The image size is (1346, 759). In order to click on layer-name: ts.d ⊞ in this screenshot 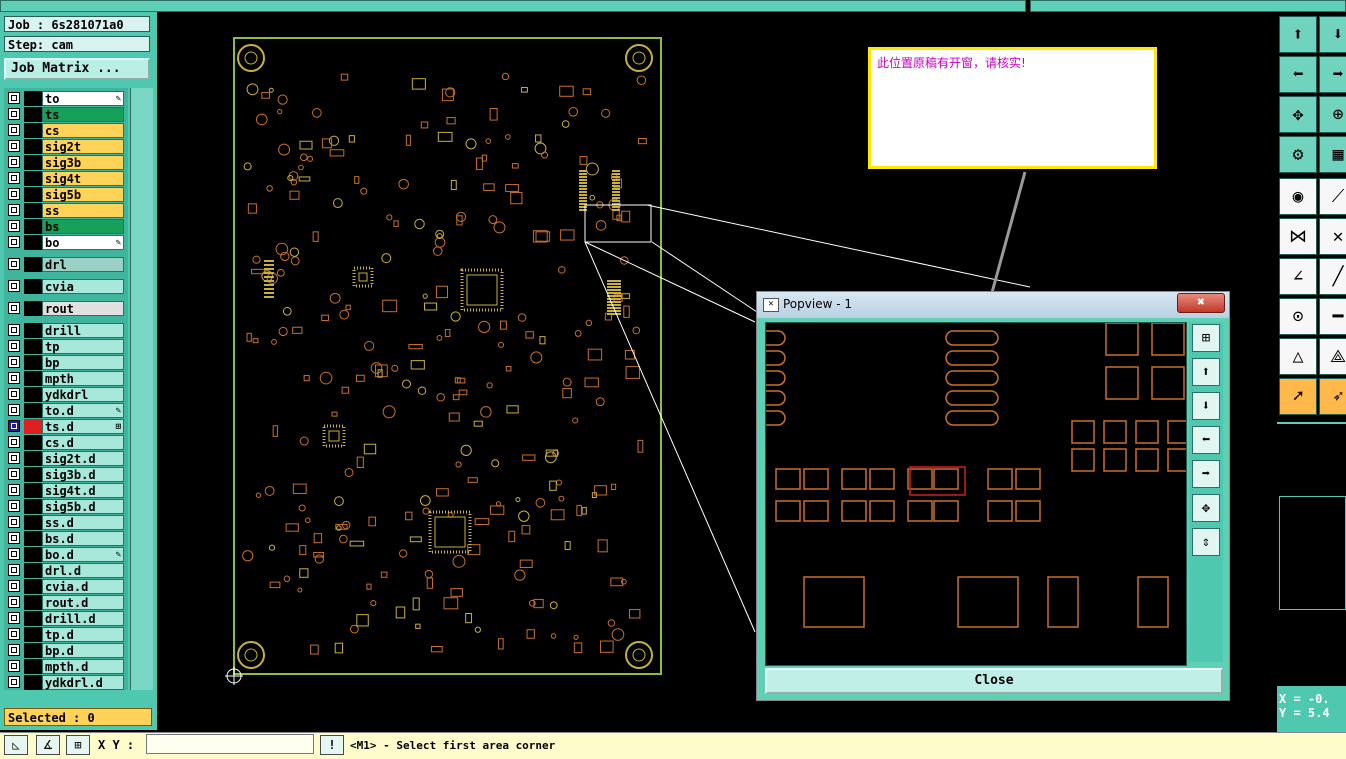, I will do `click(83, 426)`.